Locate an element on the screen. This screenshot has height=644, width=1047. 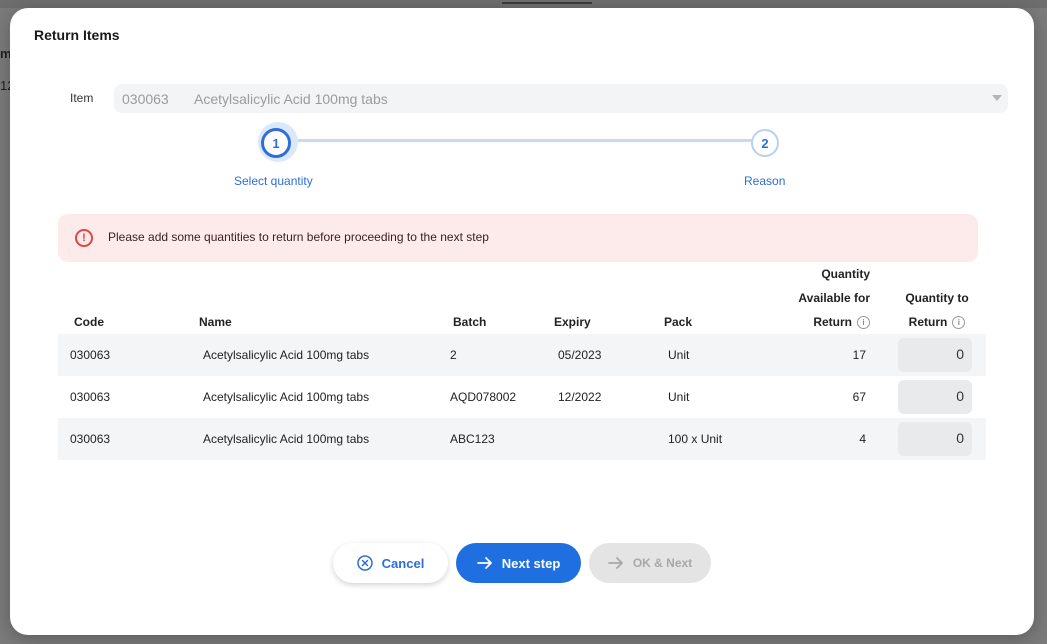
cell-pack: 100 x Unit is located at coordinates (695, 439).